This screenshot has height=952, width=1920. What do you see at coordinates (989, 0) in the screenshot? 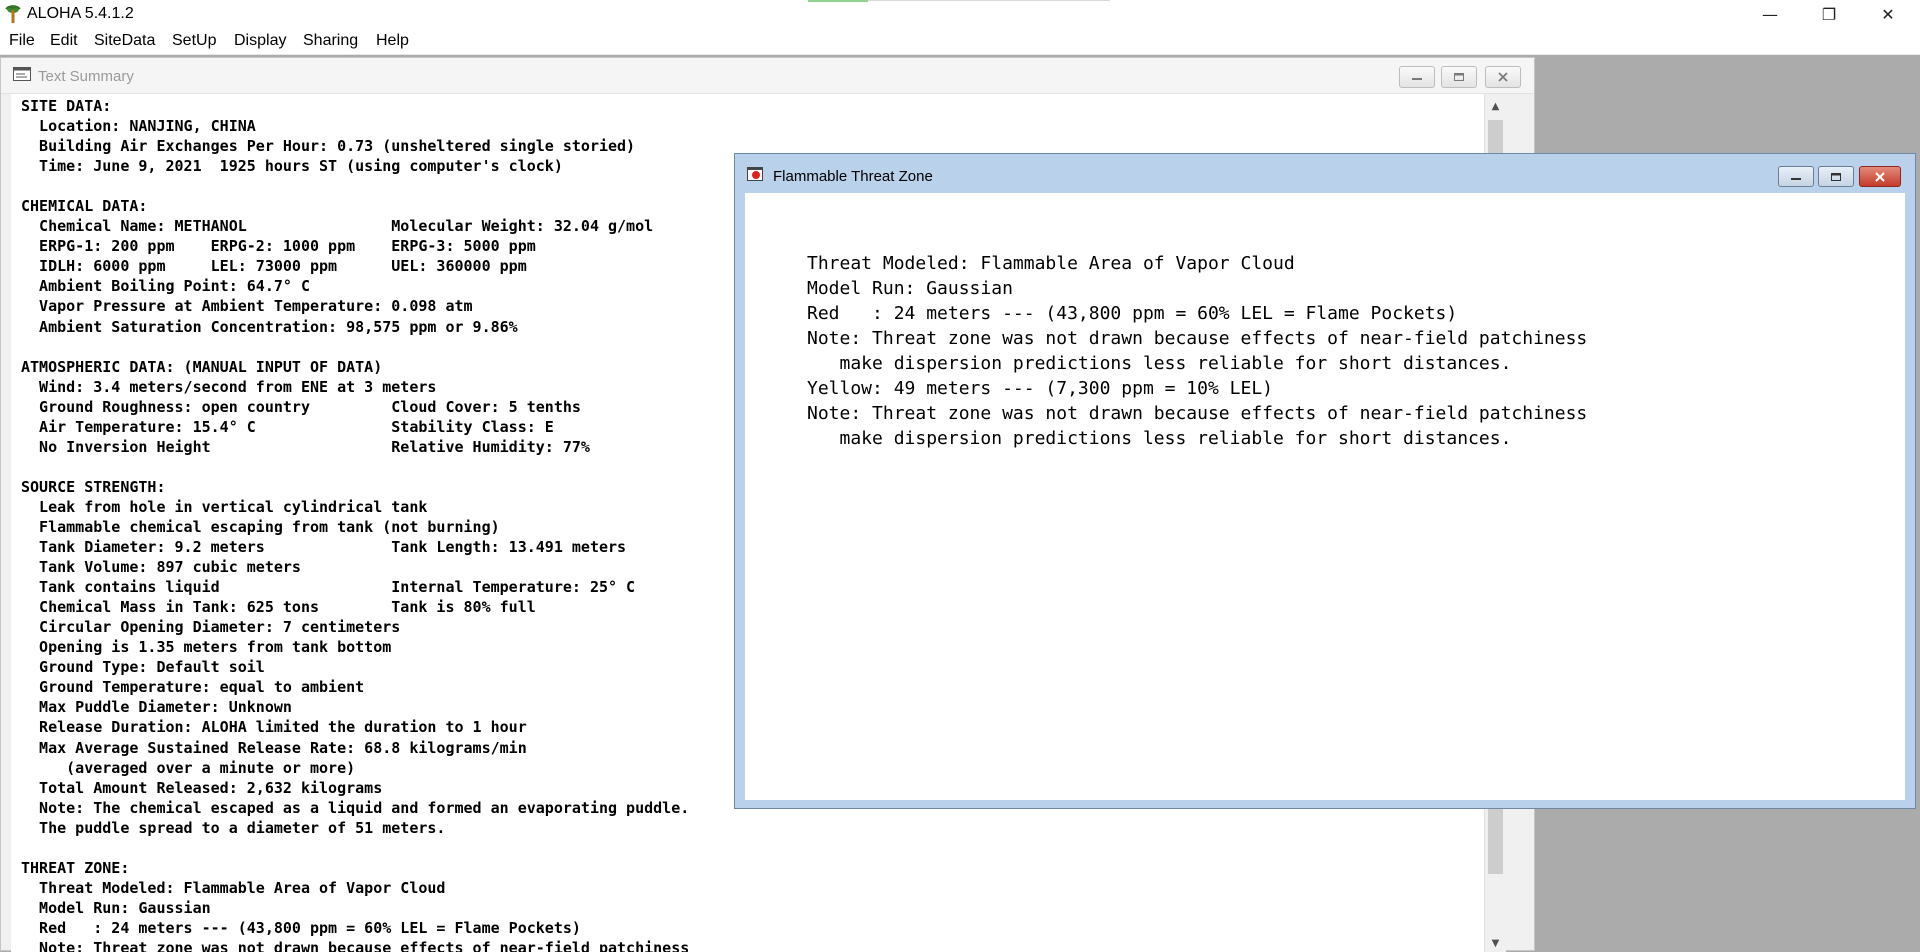
I see `titlebar-accent-line` at bounding box center [989, 0].